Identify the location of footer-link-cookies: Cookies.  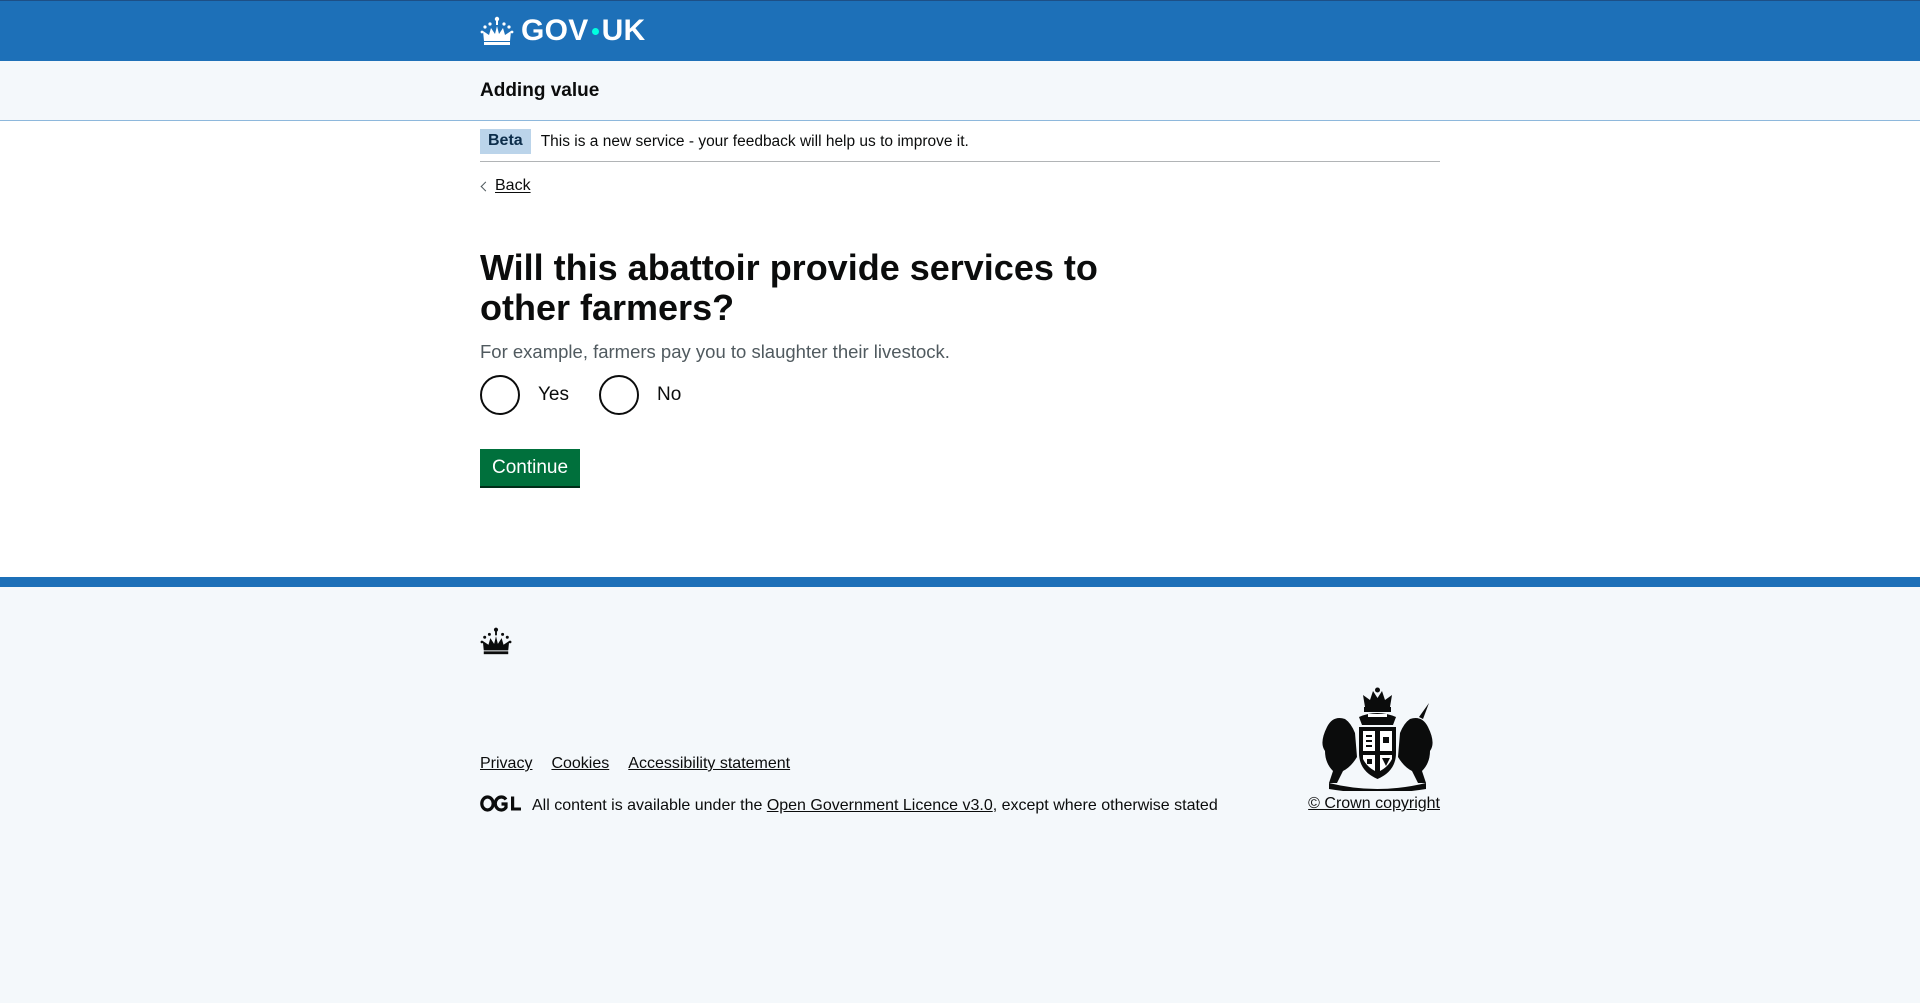
(580, 764).